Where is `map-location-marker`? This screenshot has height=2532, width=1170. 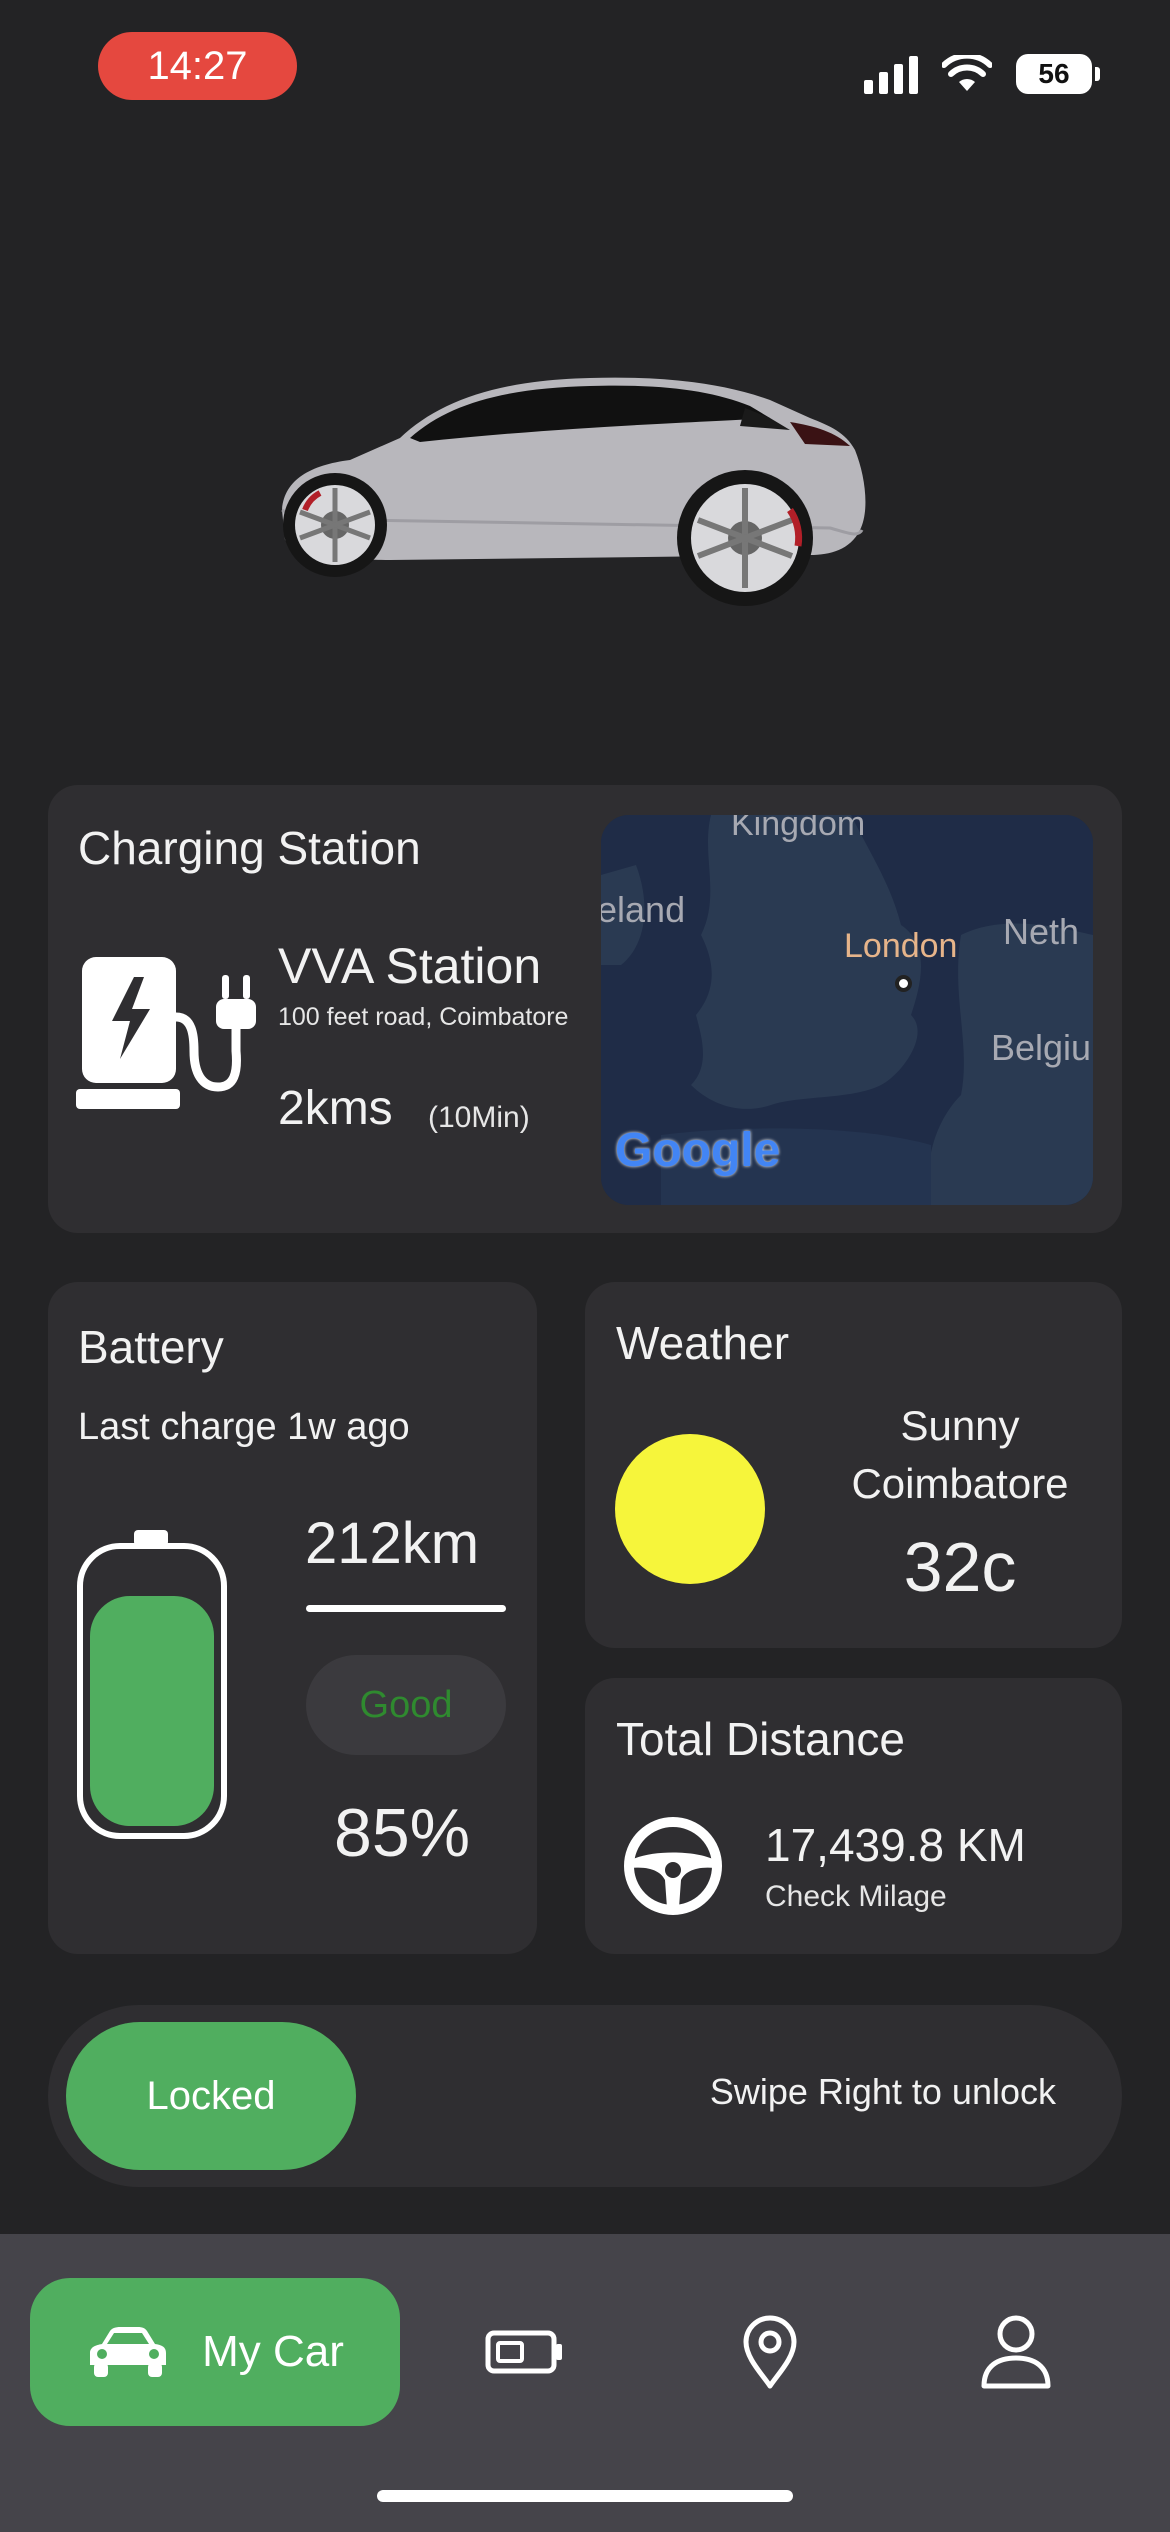 map-location-marker is located at coordinates (903, 983).